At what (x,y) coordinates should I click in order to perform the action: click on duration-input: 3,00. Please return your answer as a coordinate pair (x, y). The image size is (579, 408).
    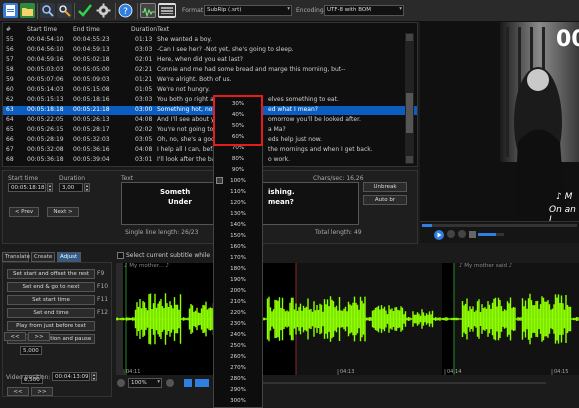
    Looking at the image, I should click on (71, 187).